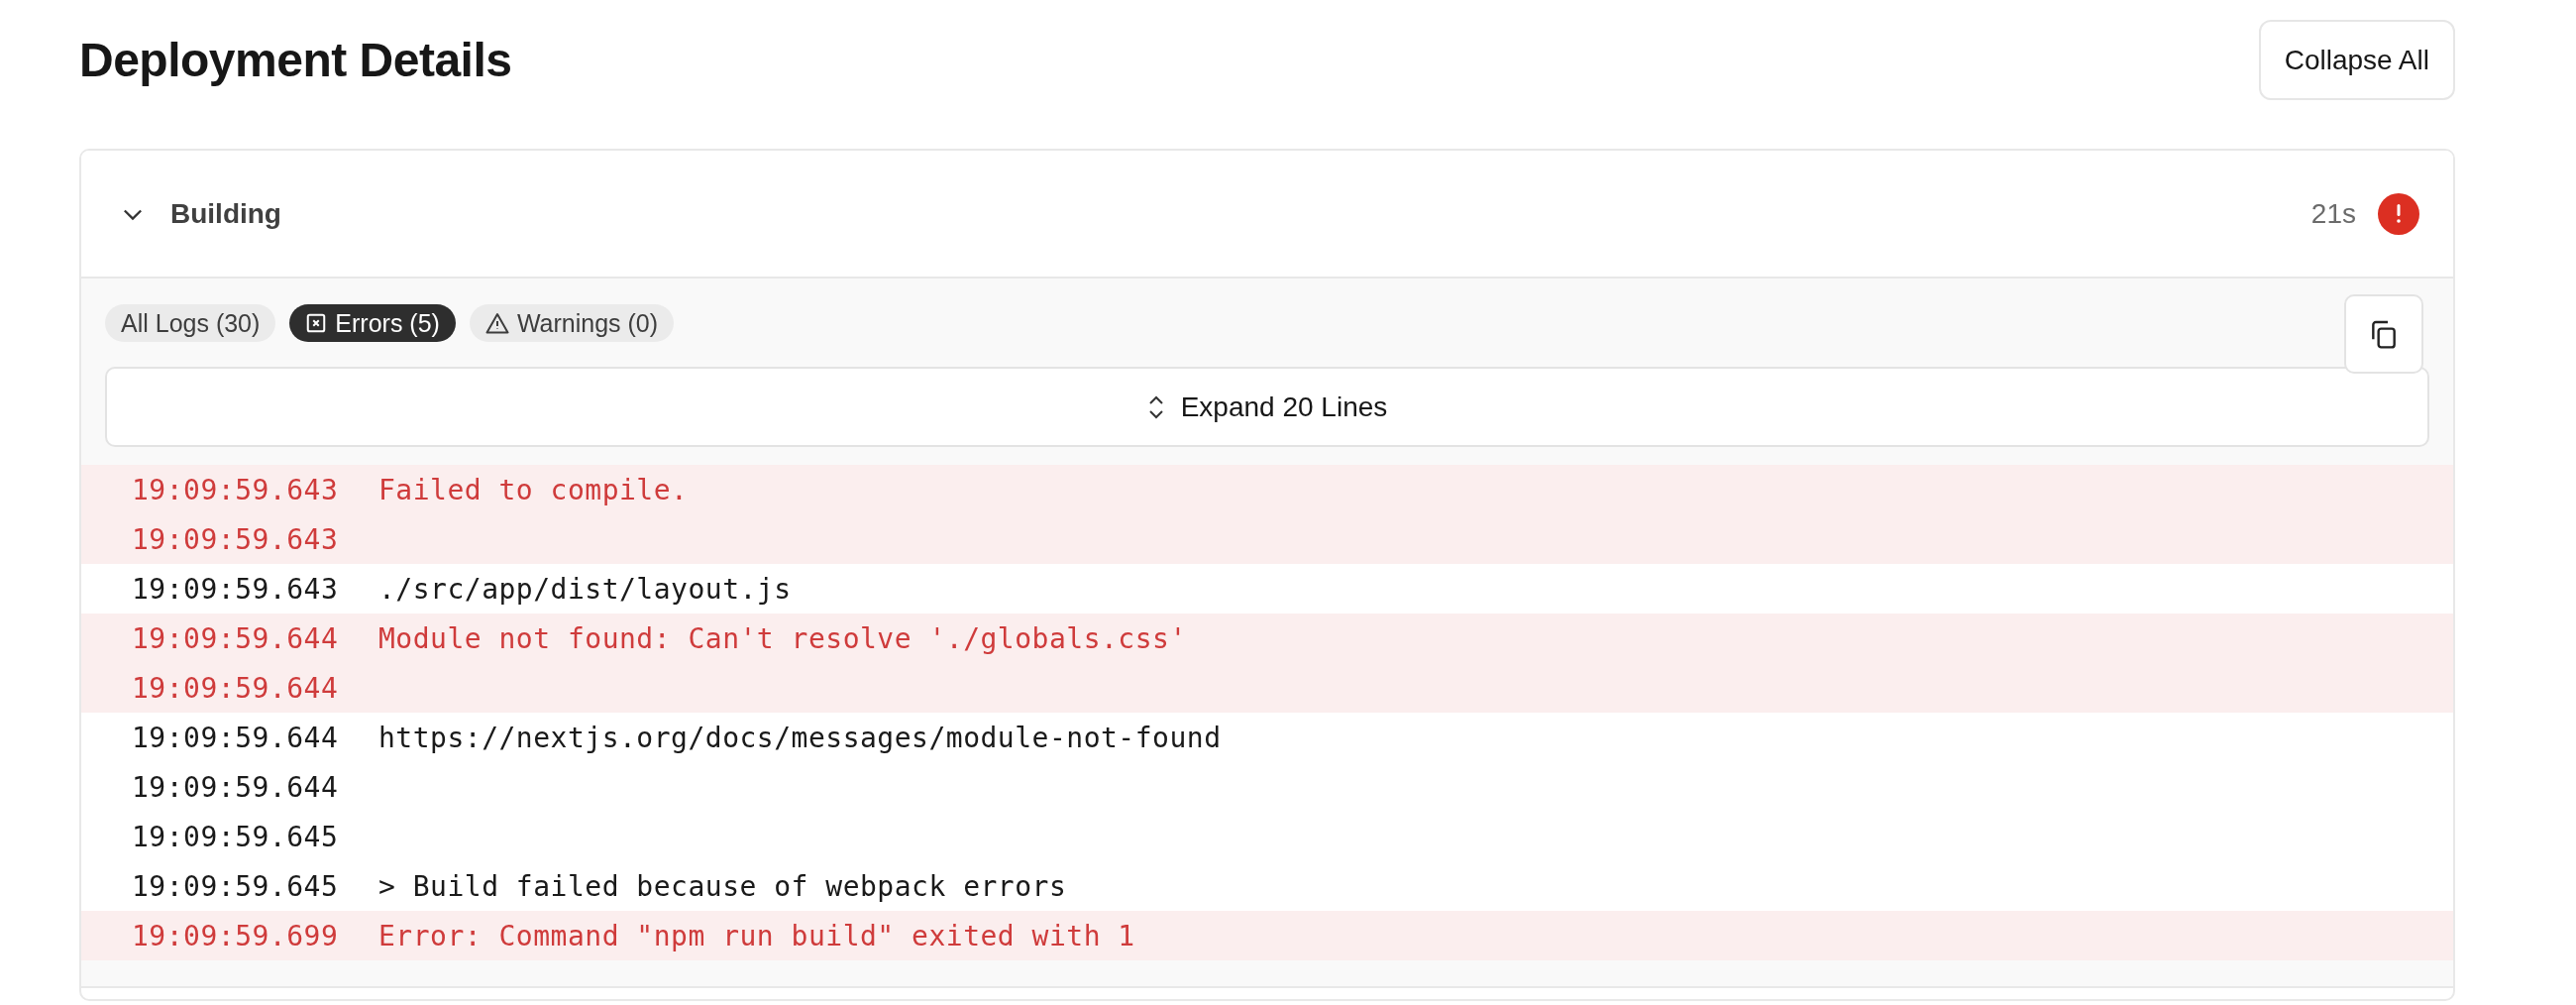 This screenshot has height=1005, width=2576. What do you see at coordinates (236, 935) in the screenshot?
I see `log-timestamp: 19:09:59.699` at bounding box center [236, 935].